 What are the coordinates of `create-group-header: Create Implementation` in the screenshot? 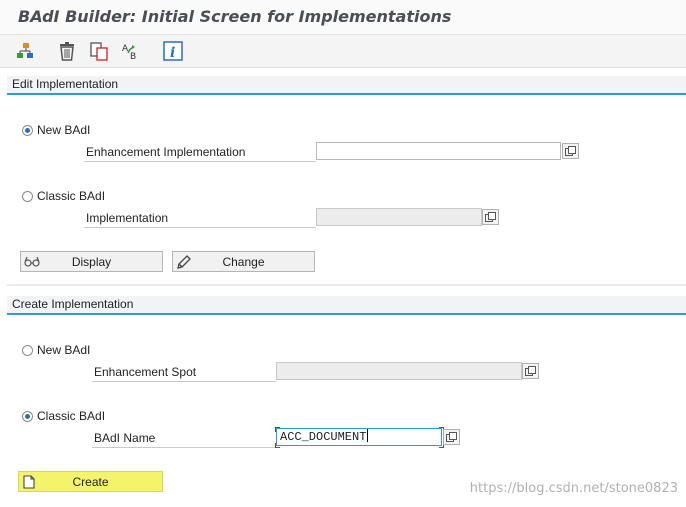 It's located at (346, 305).